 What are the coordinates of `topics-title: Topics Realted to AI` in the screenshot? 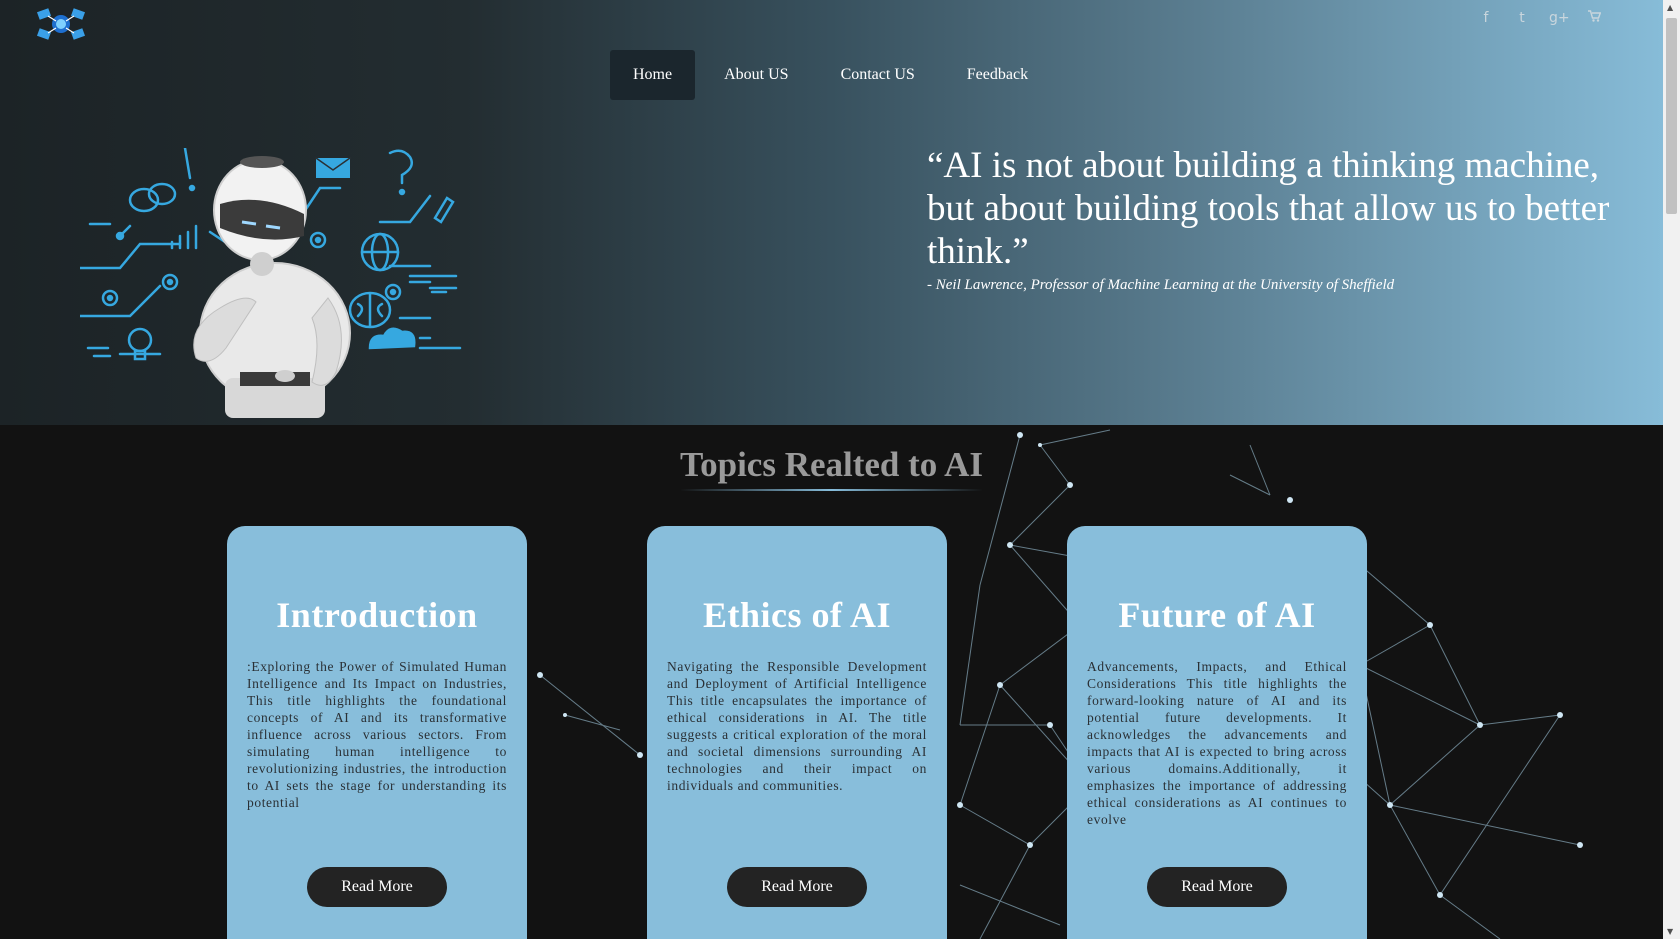 It's located at (831, 469).